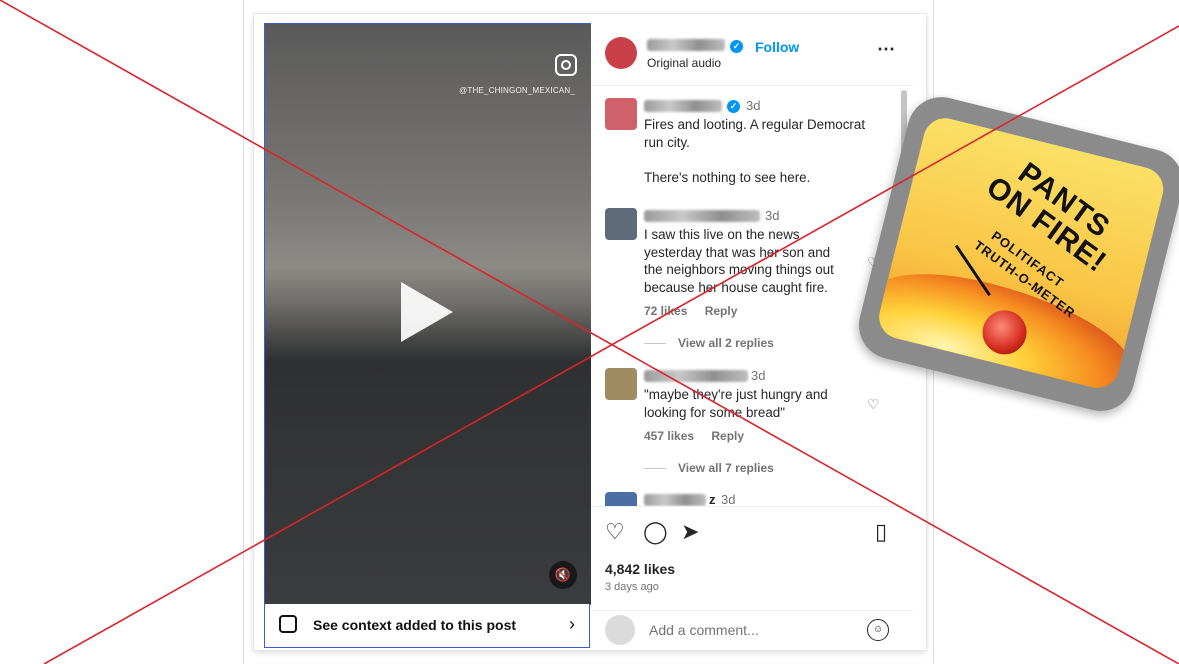 This screenshot has width=1179, height=664. What do you see at coordinates (517, 90) in the screenshot?
I see `video-watermark: @THE_CHINGON_MEXICAN_` at bounding box center [517, 90].